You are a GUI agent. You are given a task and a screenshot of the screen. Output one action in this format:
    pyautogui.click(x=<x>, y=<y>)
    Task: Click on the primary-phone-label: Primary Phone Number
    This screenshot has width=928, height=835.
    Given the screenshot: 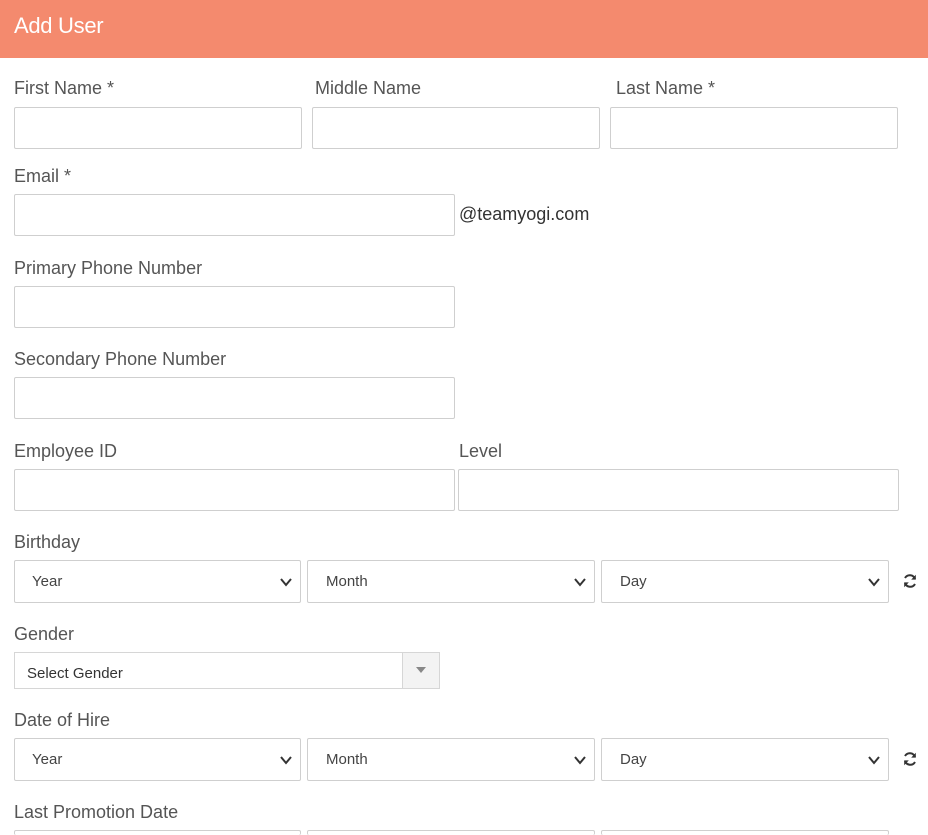 What is the action you would take?
    pyautogui.click(x=108, y=268)
    